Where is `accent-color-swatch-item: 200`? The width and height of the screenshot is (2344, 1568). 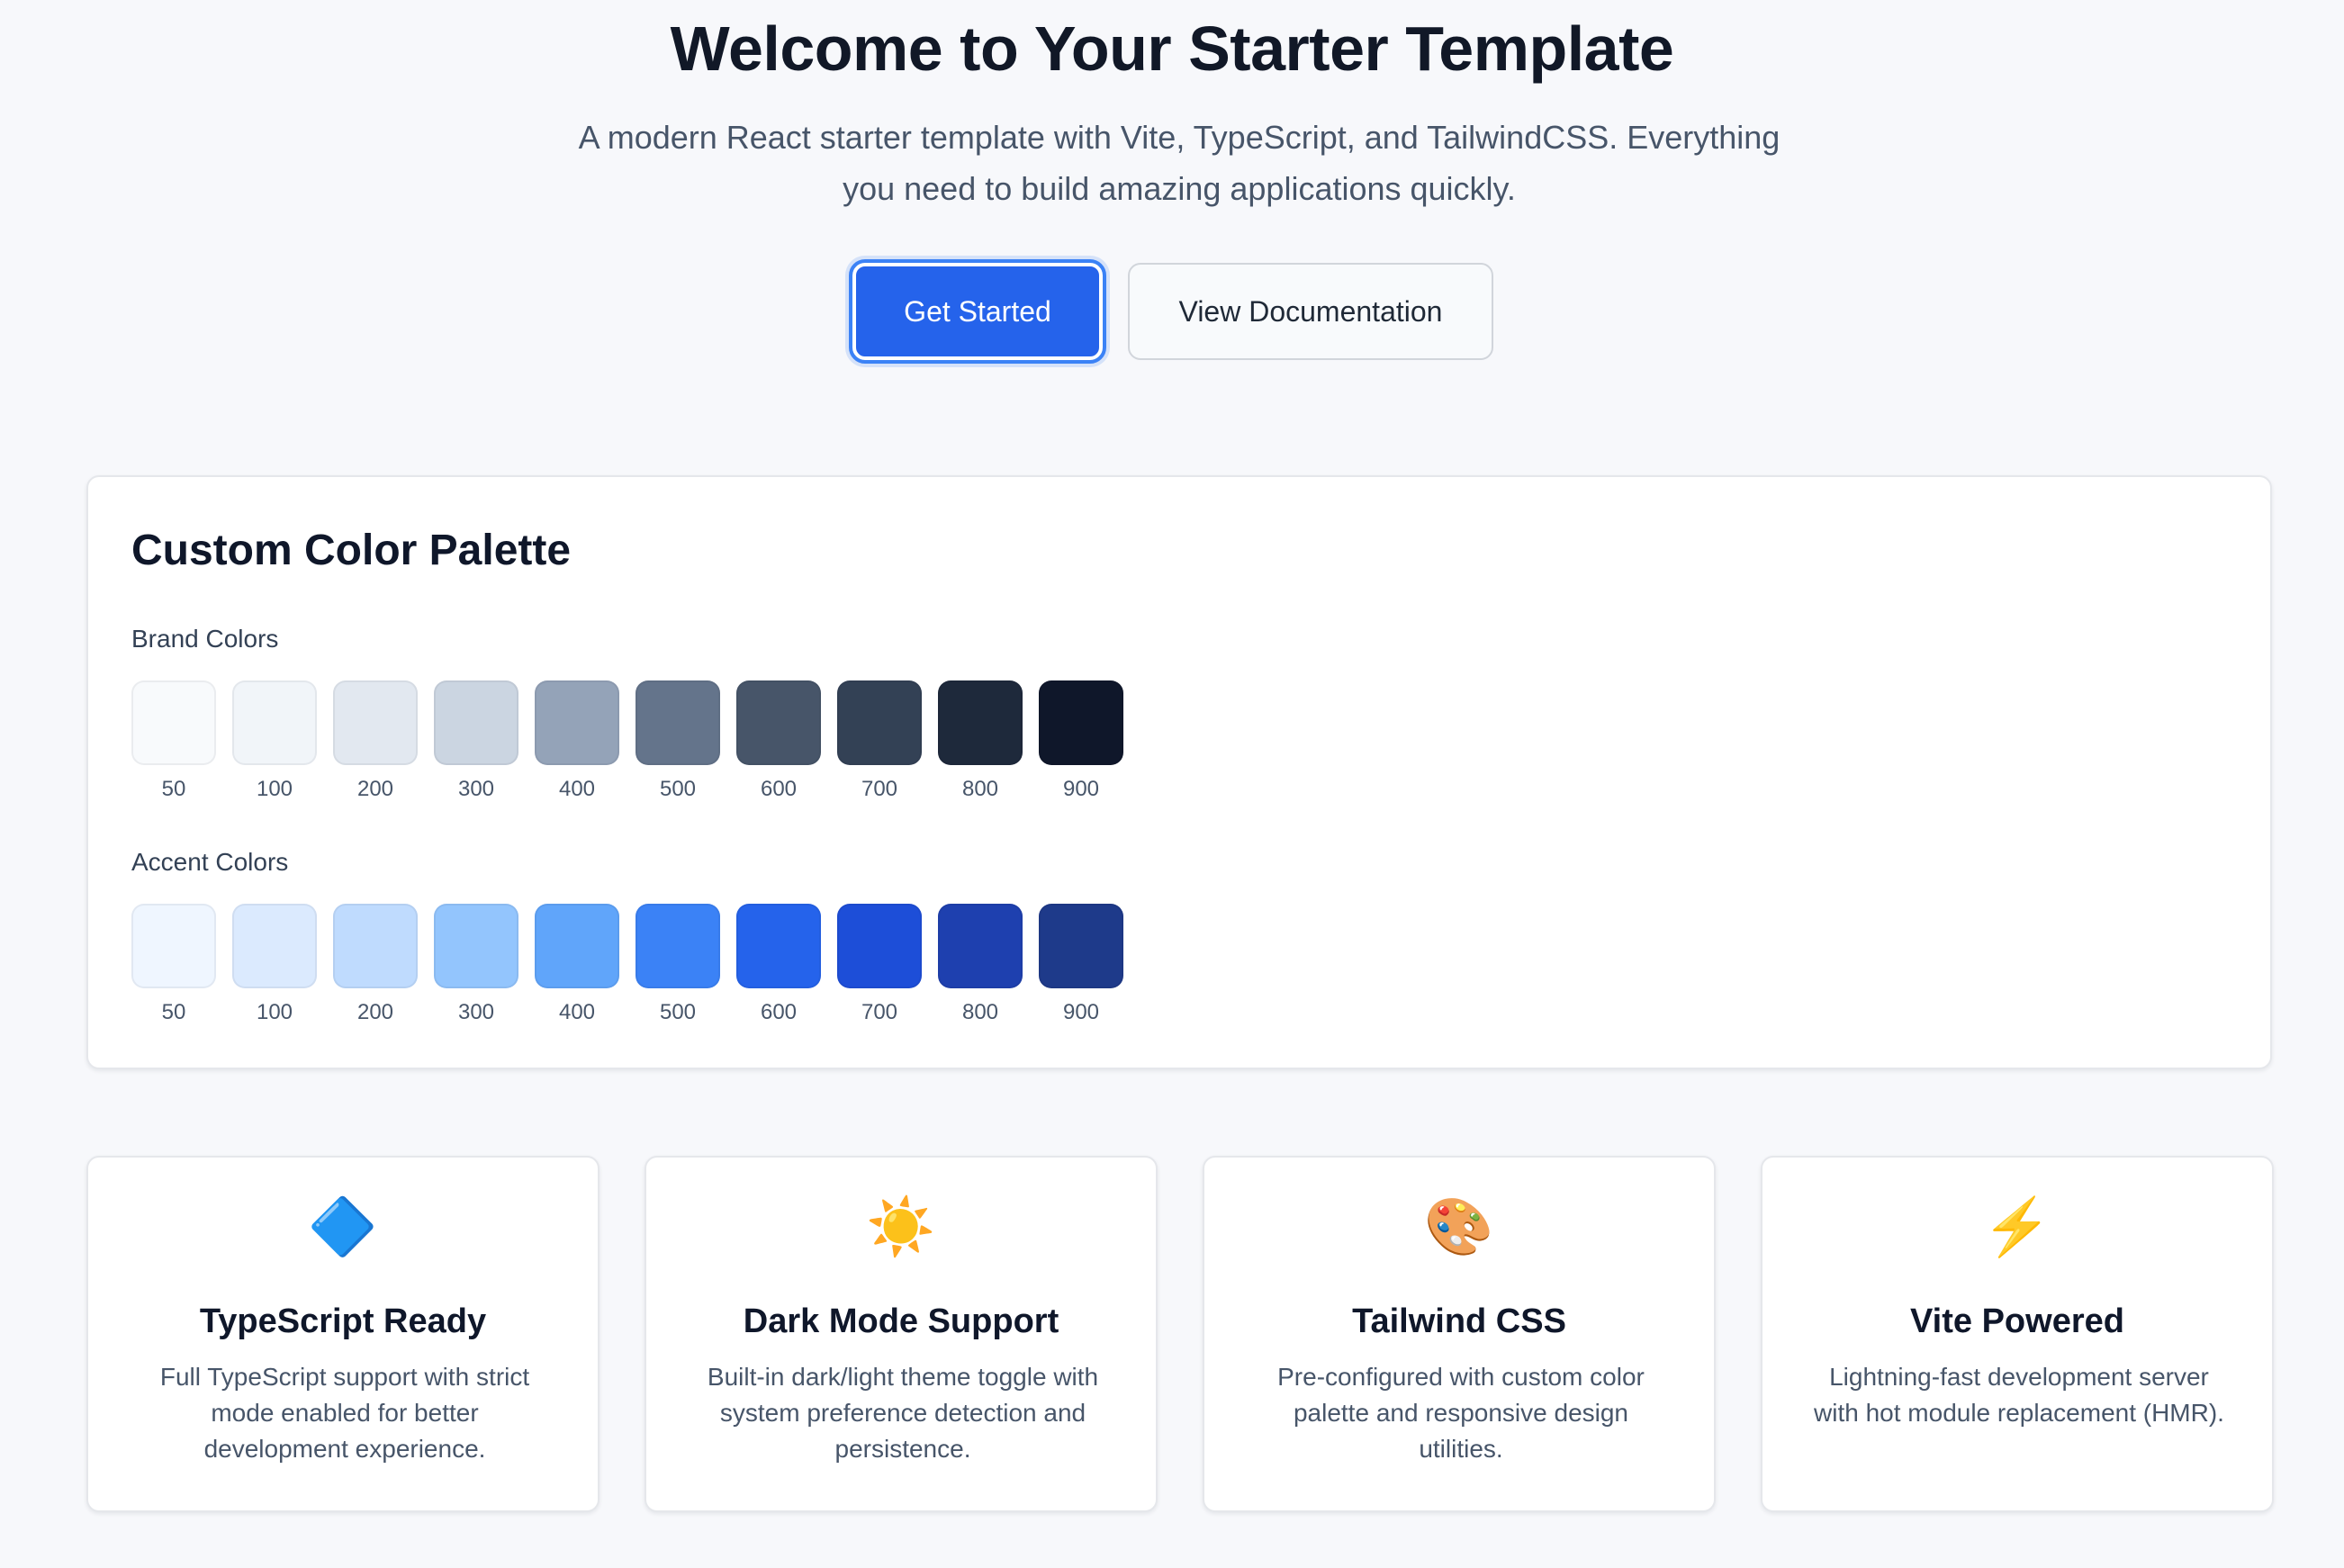
accent-color-swatch-item: 200 is located at coordinates (375, 965).